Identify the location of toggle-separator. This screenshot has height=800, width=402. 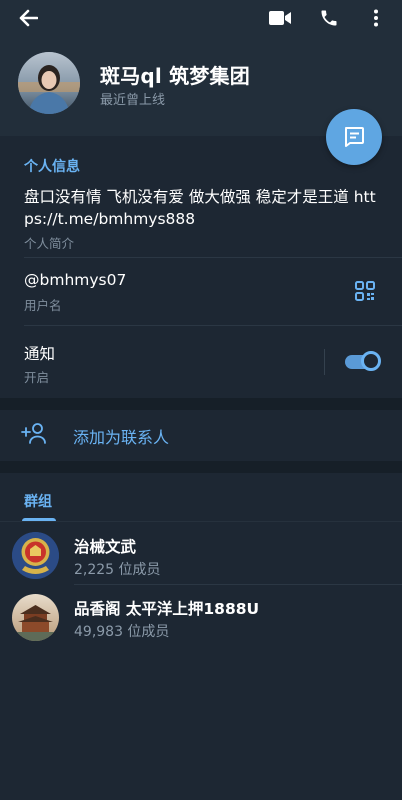
(324, 362).